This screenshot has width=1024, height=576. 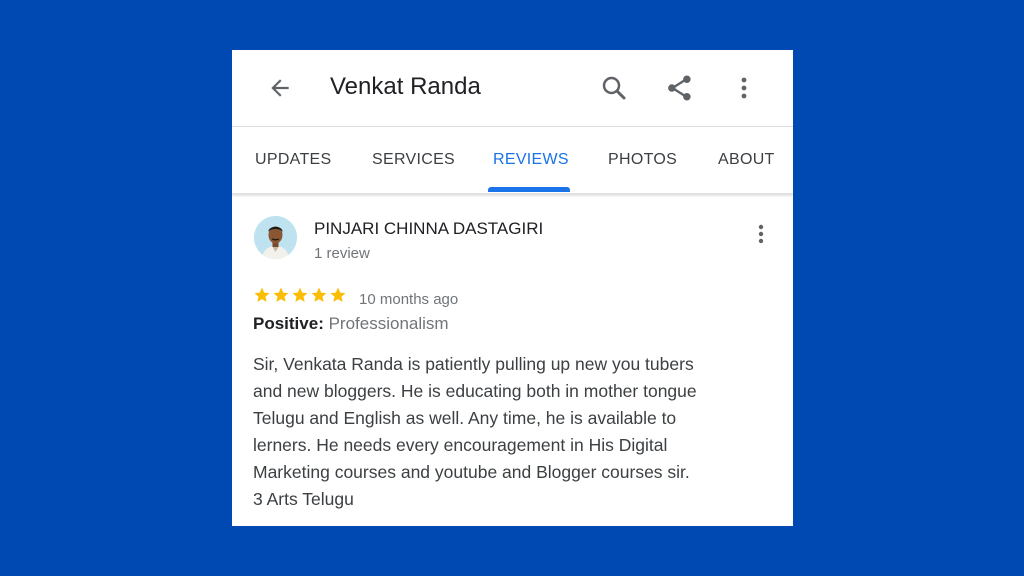 What do you see at coordinates (531, 160) in the screenshot?
I see `tab-reviews: REVIEWS` at bounding box center [531, 160].